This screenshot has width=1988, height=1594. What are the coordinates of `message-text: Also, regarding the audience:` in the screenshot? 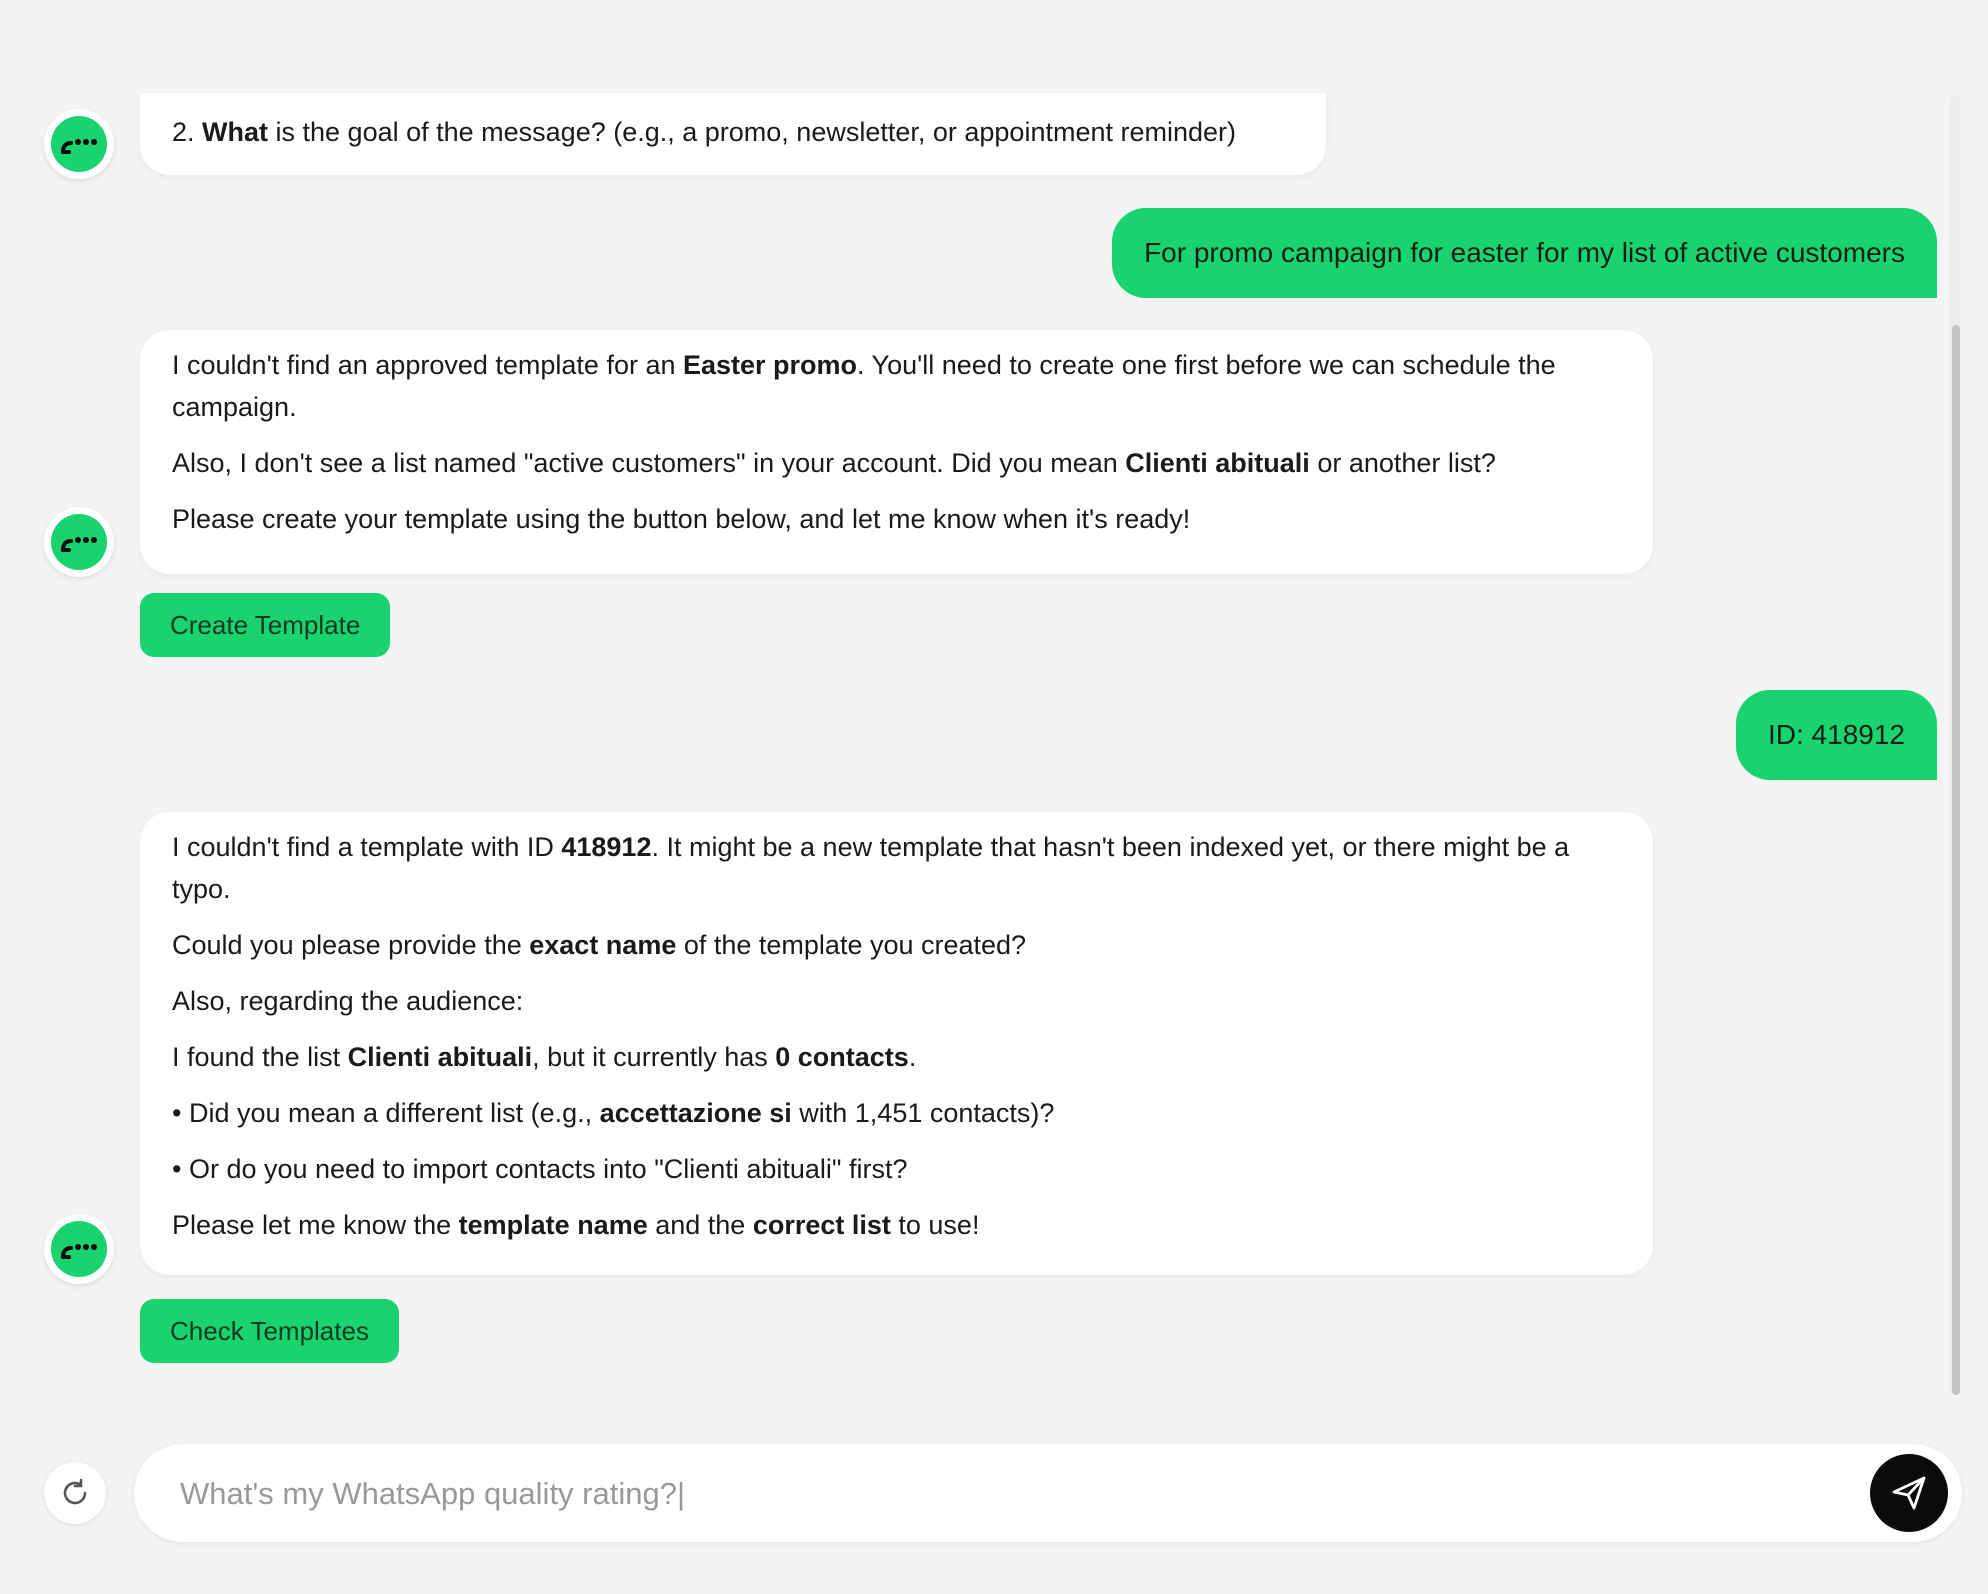 It's located at (348, 1001).